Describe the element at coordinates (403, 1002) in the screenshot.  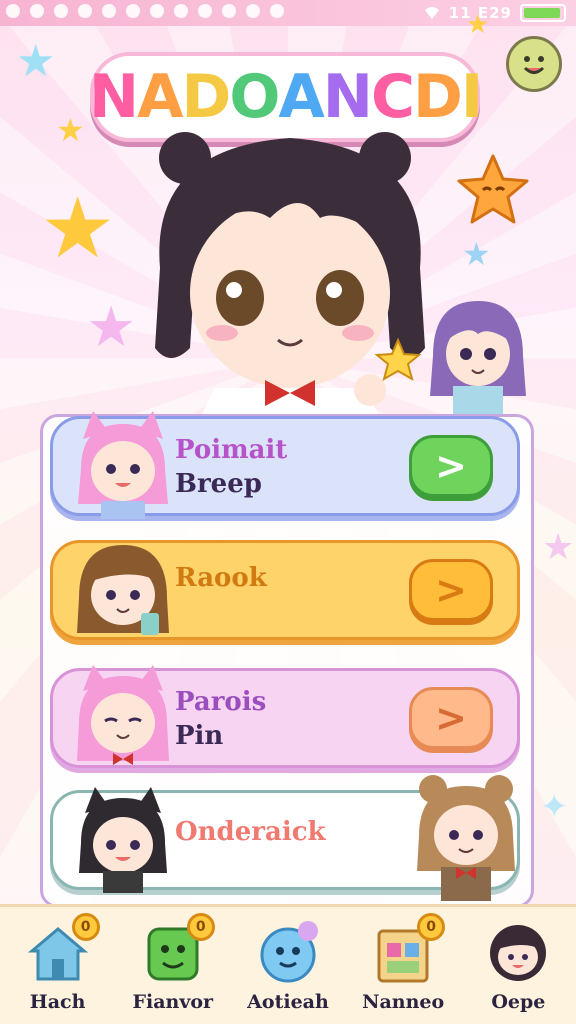
I see `nav-label: Nanneo` at that location.